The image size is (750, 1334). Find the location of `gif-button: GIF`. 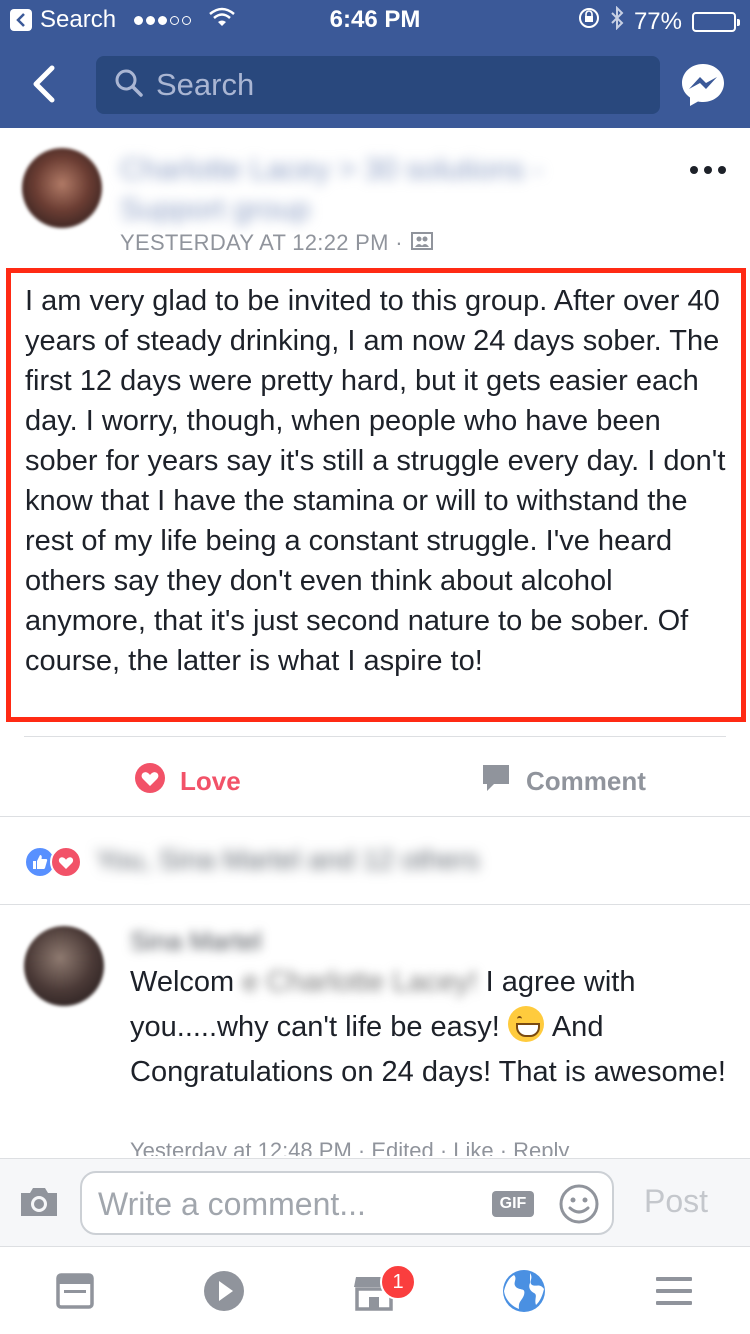

gif-button: GIF is located at coordinates (513, 1204).